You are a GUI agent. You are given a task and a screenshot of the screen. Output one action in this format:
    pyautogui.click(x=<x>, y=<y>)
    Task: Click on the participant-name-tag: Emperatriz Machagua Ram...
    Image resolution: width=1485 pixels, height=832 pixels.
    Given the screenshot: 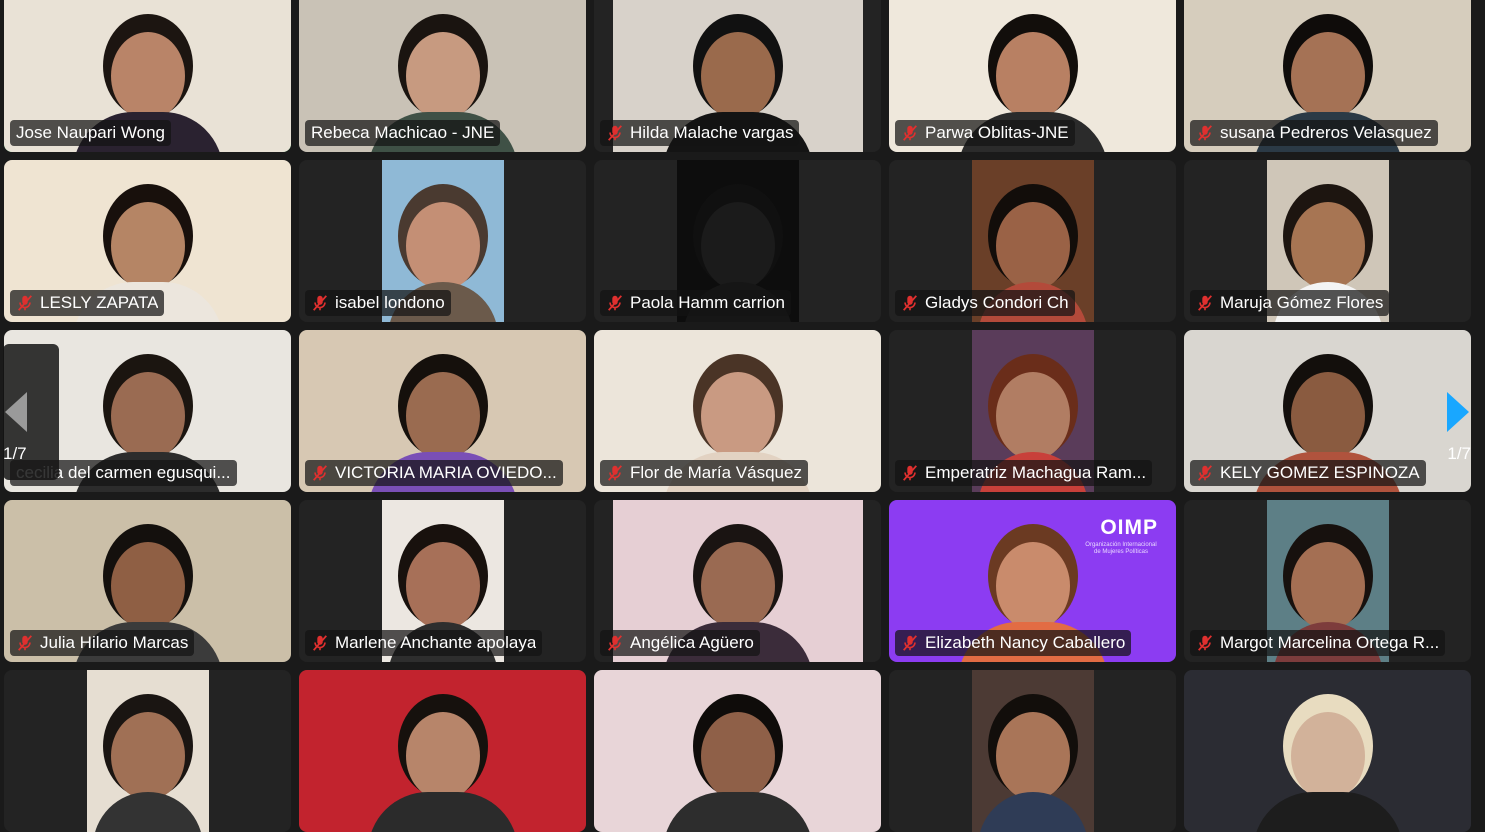 What is the action you would take?
    pyautogui.click(x=1024, y=473)
    